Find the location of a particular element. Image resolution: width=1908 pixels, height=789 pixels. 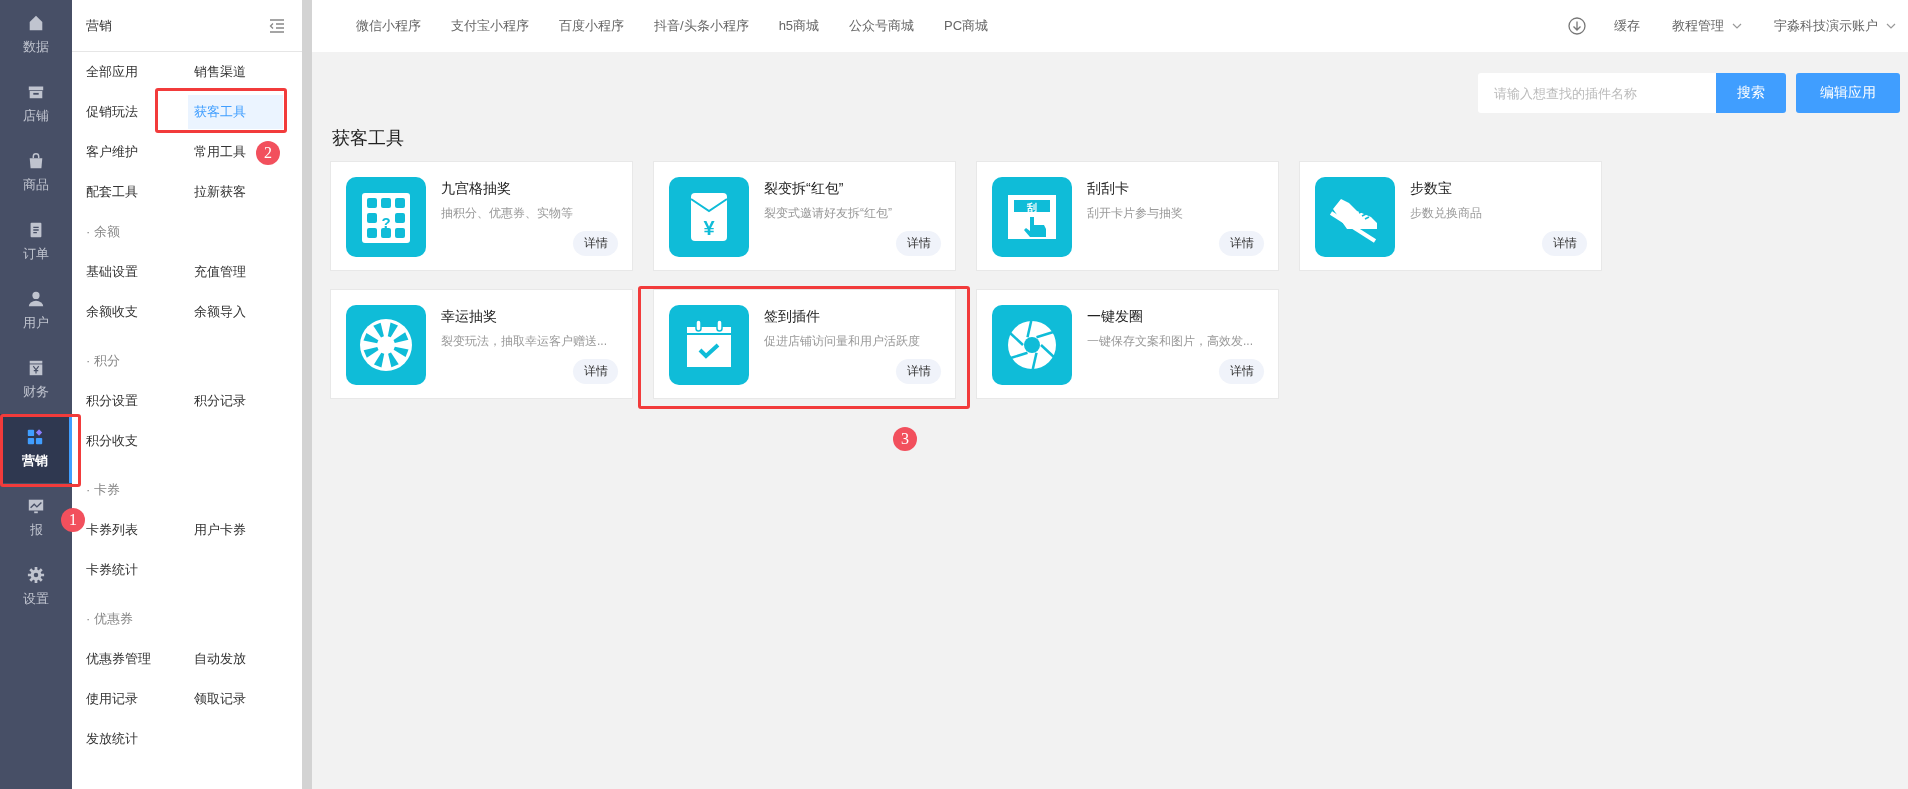

sidebar-item: 卡券列表 is located at coordinates (112, 530).